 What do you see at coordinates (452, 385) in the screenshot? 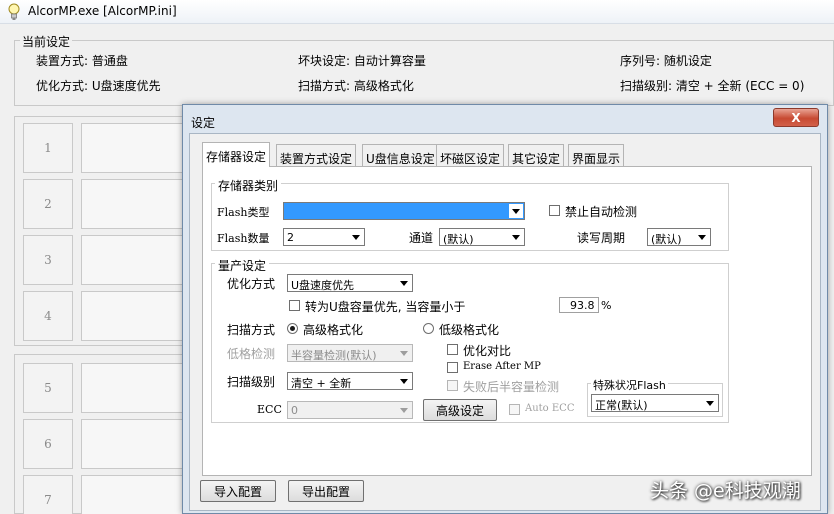
I see `fail-half-detect-checkbox` at bounding box center [452, 385].